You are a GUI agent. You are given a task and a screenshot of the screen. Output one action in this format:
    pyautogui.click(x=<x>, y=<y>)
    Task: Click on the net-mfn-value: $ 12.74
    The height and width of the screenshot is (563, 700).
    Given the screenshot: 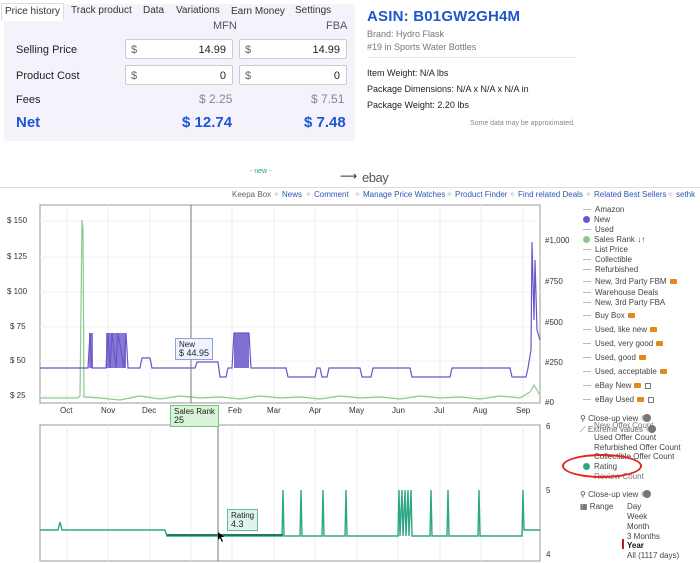 What is the action you would take?
    pyautogui.click(x=207, y=122)
    